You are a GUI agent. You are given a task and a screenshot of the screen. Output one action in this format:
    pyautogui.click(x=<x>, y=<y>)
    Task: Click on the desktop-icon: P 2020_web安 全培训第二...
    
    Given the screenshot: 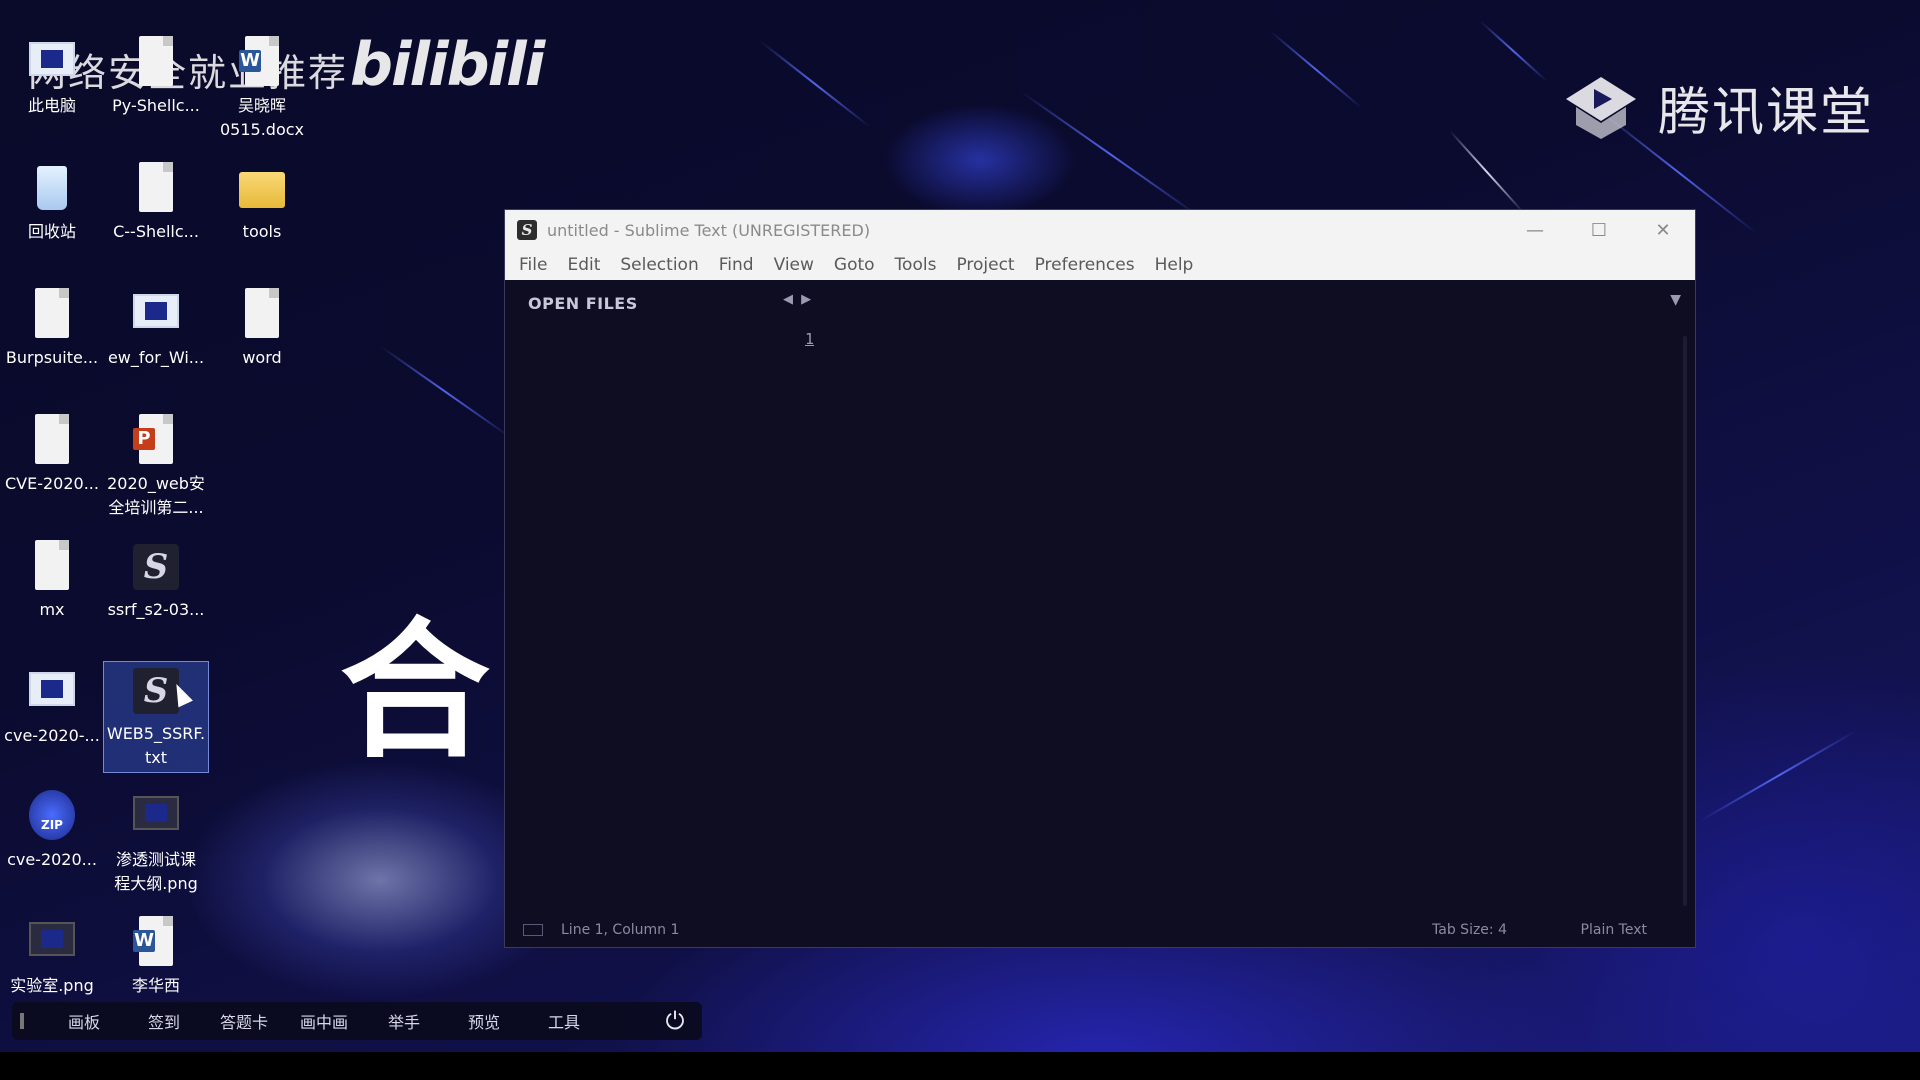 What is the action you would take?
    pyautogui.click(x=156, y=467)
    